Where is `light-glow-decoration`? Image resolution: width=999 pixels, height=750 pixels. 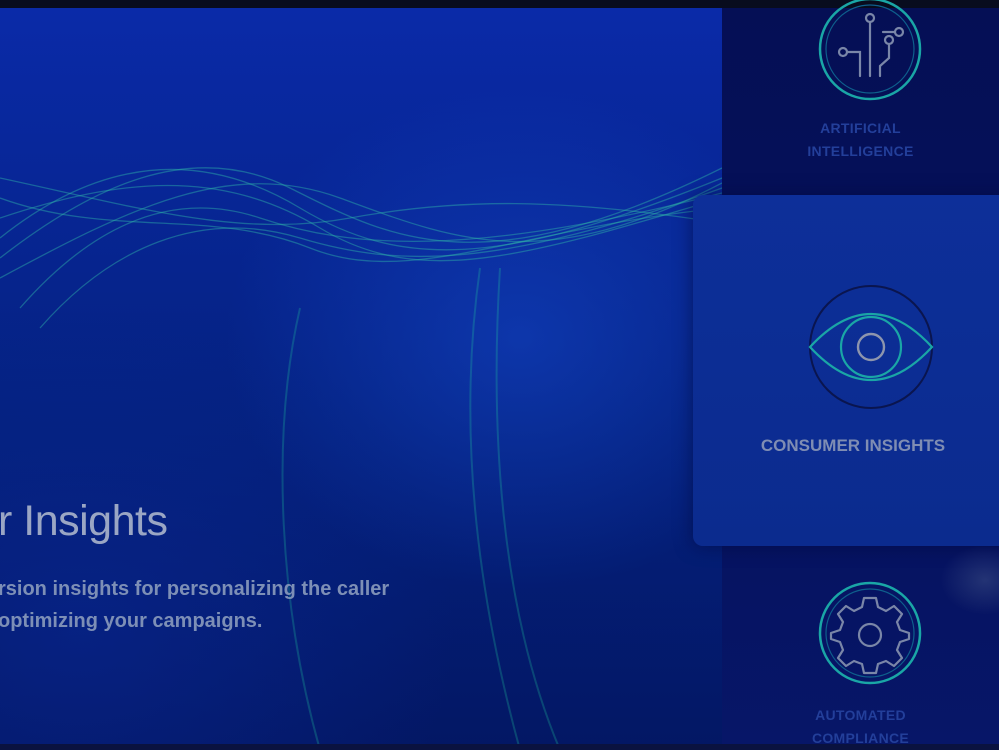 light-glow-decoration is located at coordinates (969, 580).